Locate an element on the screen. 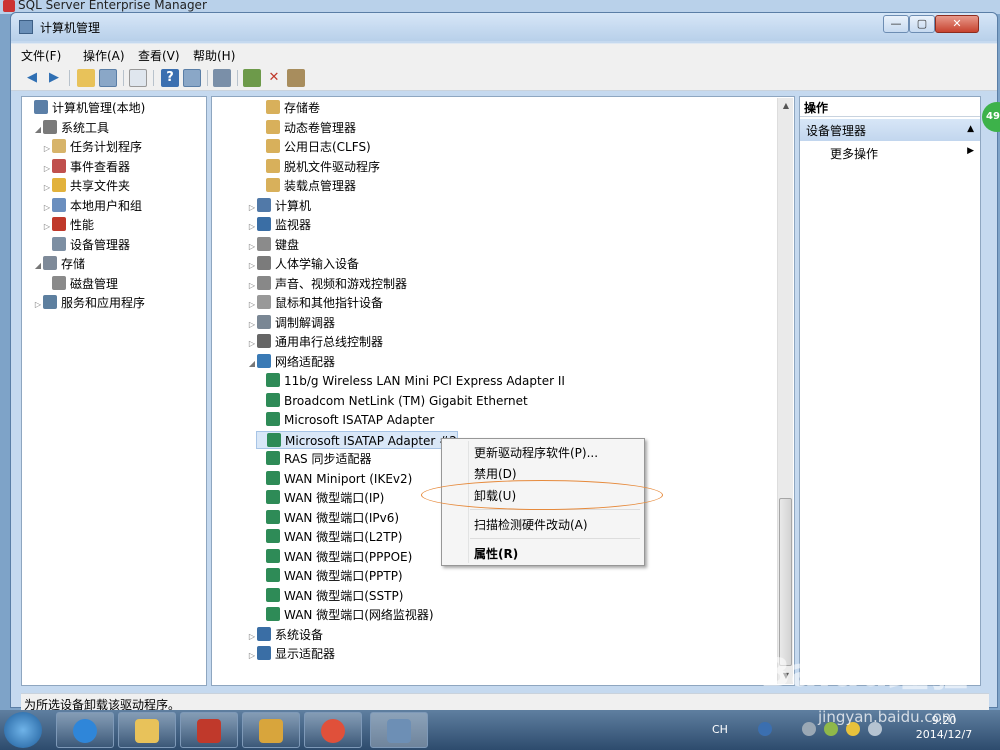 The height and width of the screenshot is (750, 1000). tree-item: ▷ 事件查看器 is located at coordinates (86, 167).